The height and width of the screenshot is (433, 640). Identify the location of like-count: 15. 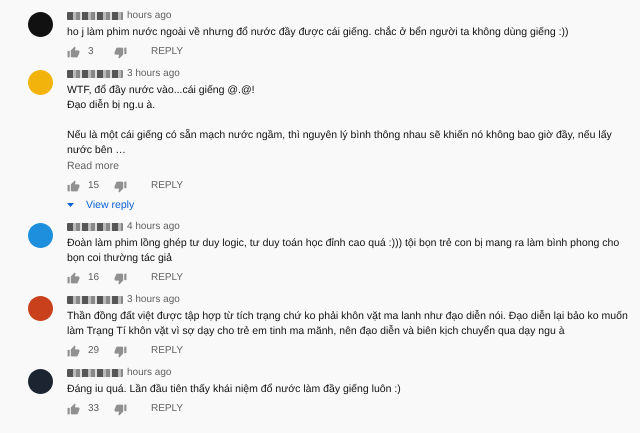
(94, 186).